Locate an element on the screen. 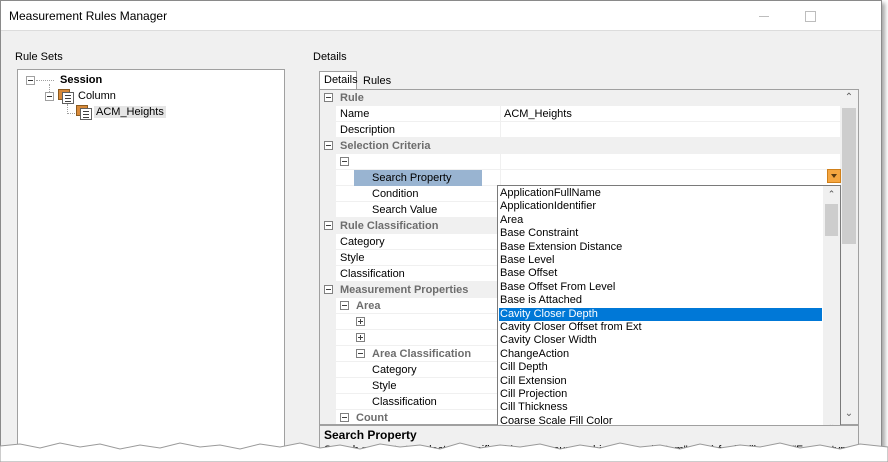 This screenshot has width=888, height=462. dropdown-option: Base Extension Distance is located at coordinates (660, 247).